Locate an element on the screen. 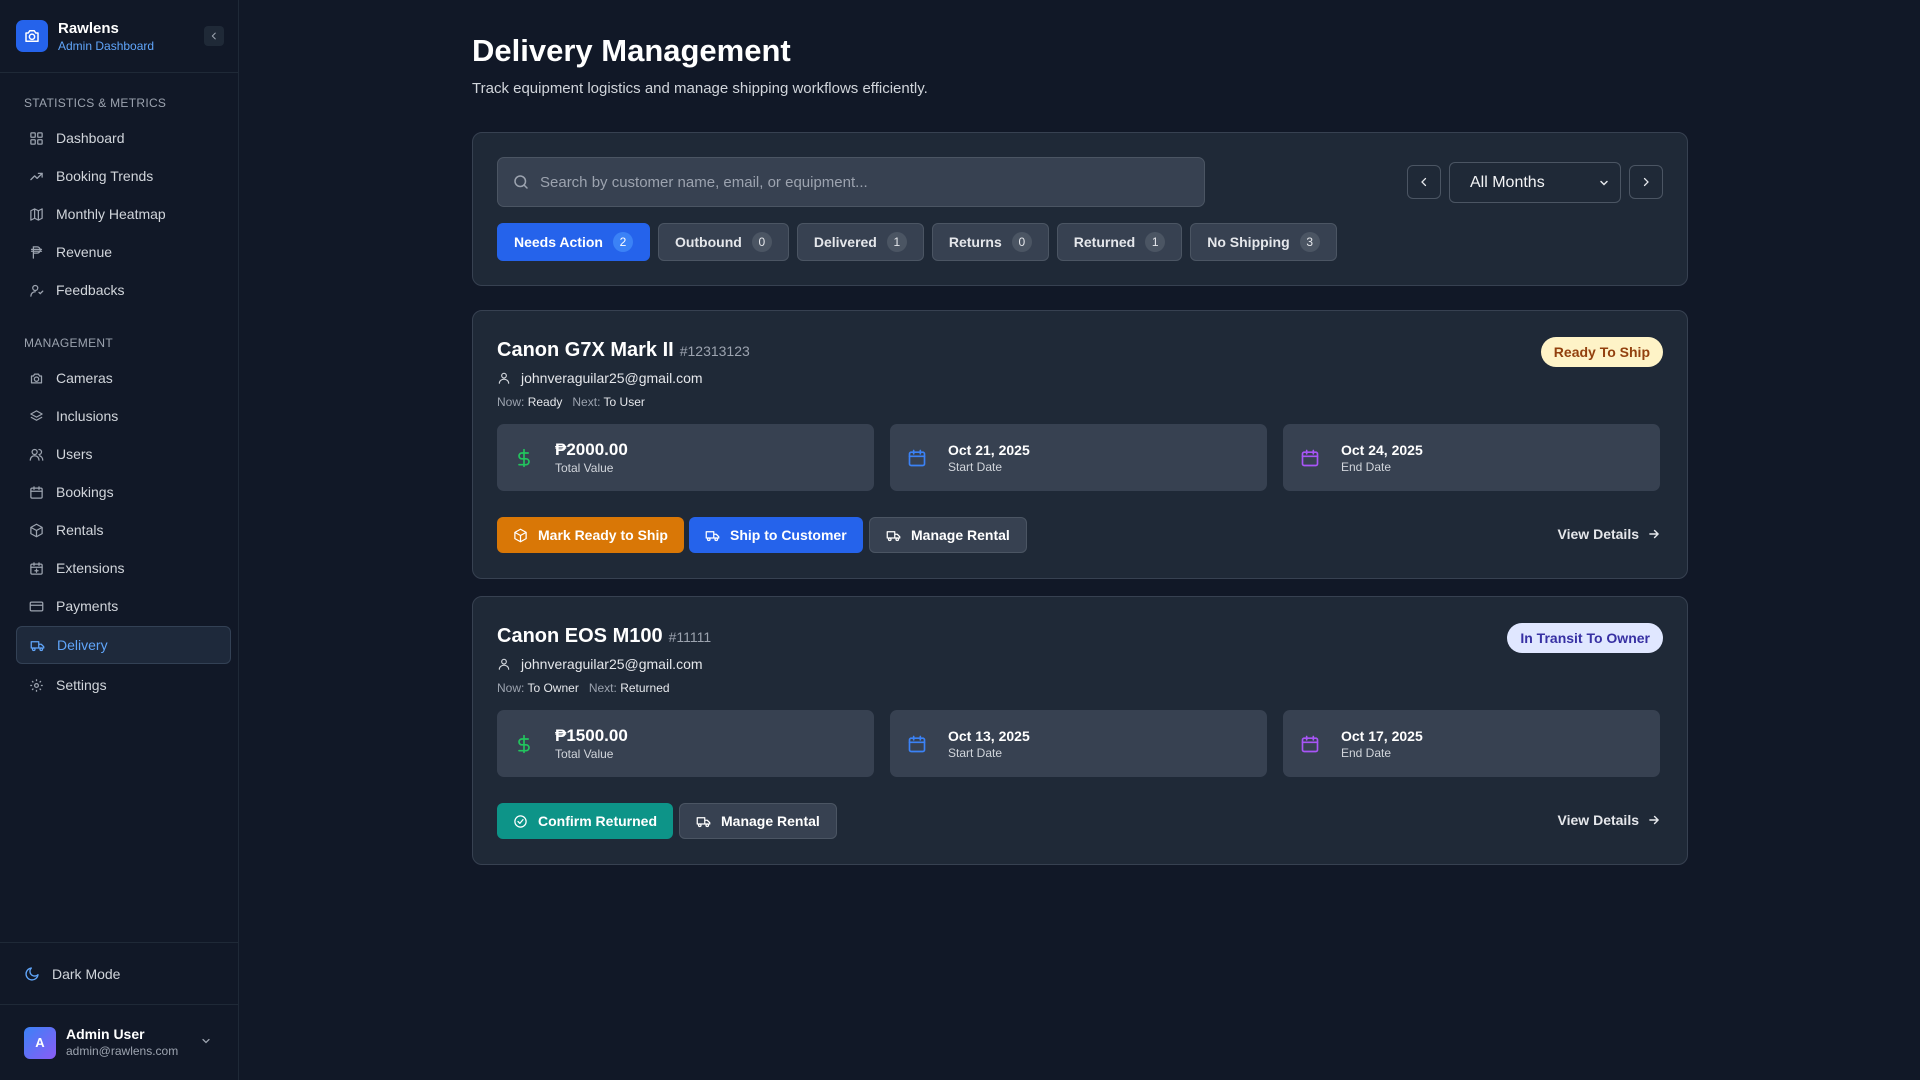 This screenshot has width=1920, height=1080. tab-delivered: Delivered 1 is located at coordinates (860, 242).